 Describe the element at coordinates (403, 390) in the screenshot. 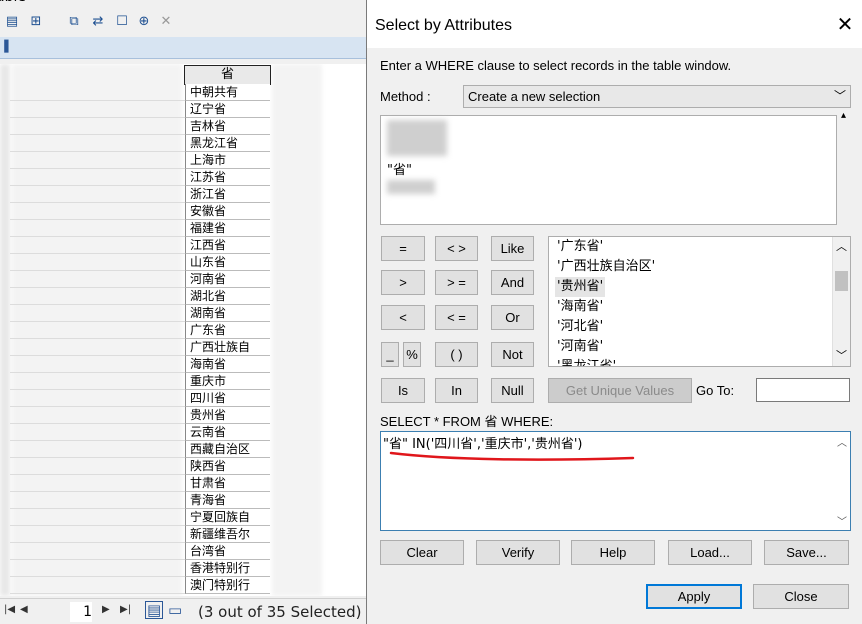

I see `operator-button-is: Is` at that location.